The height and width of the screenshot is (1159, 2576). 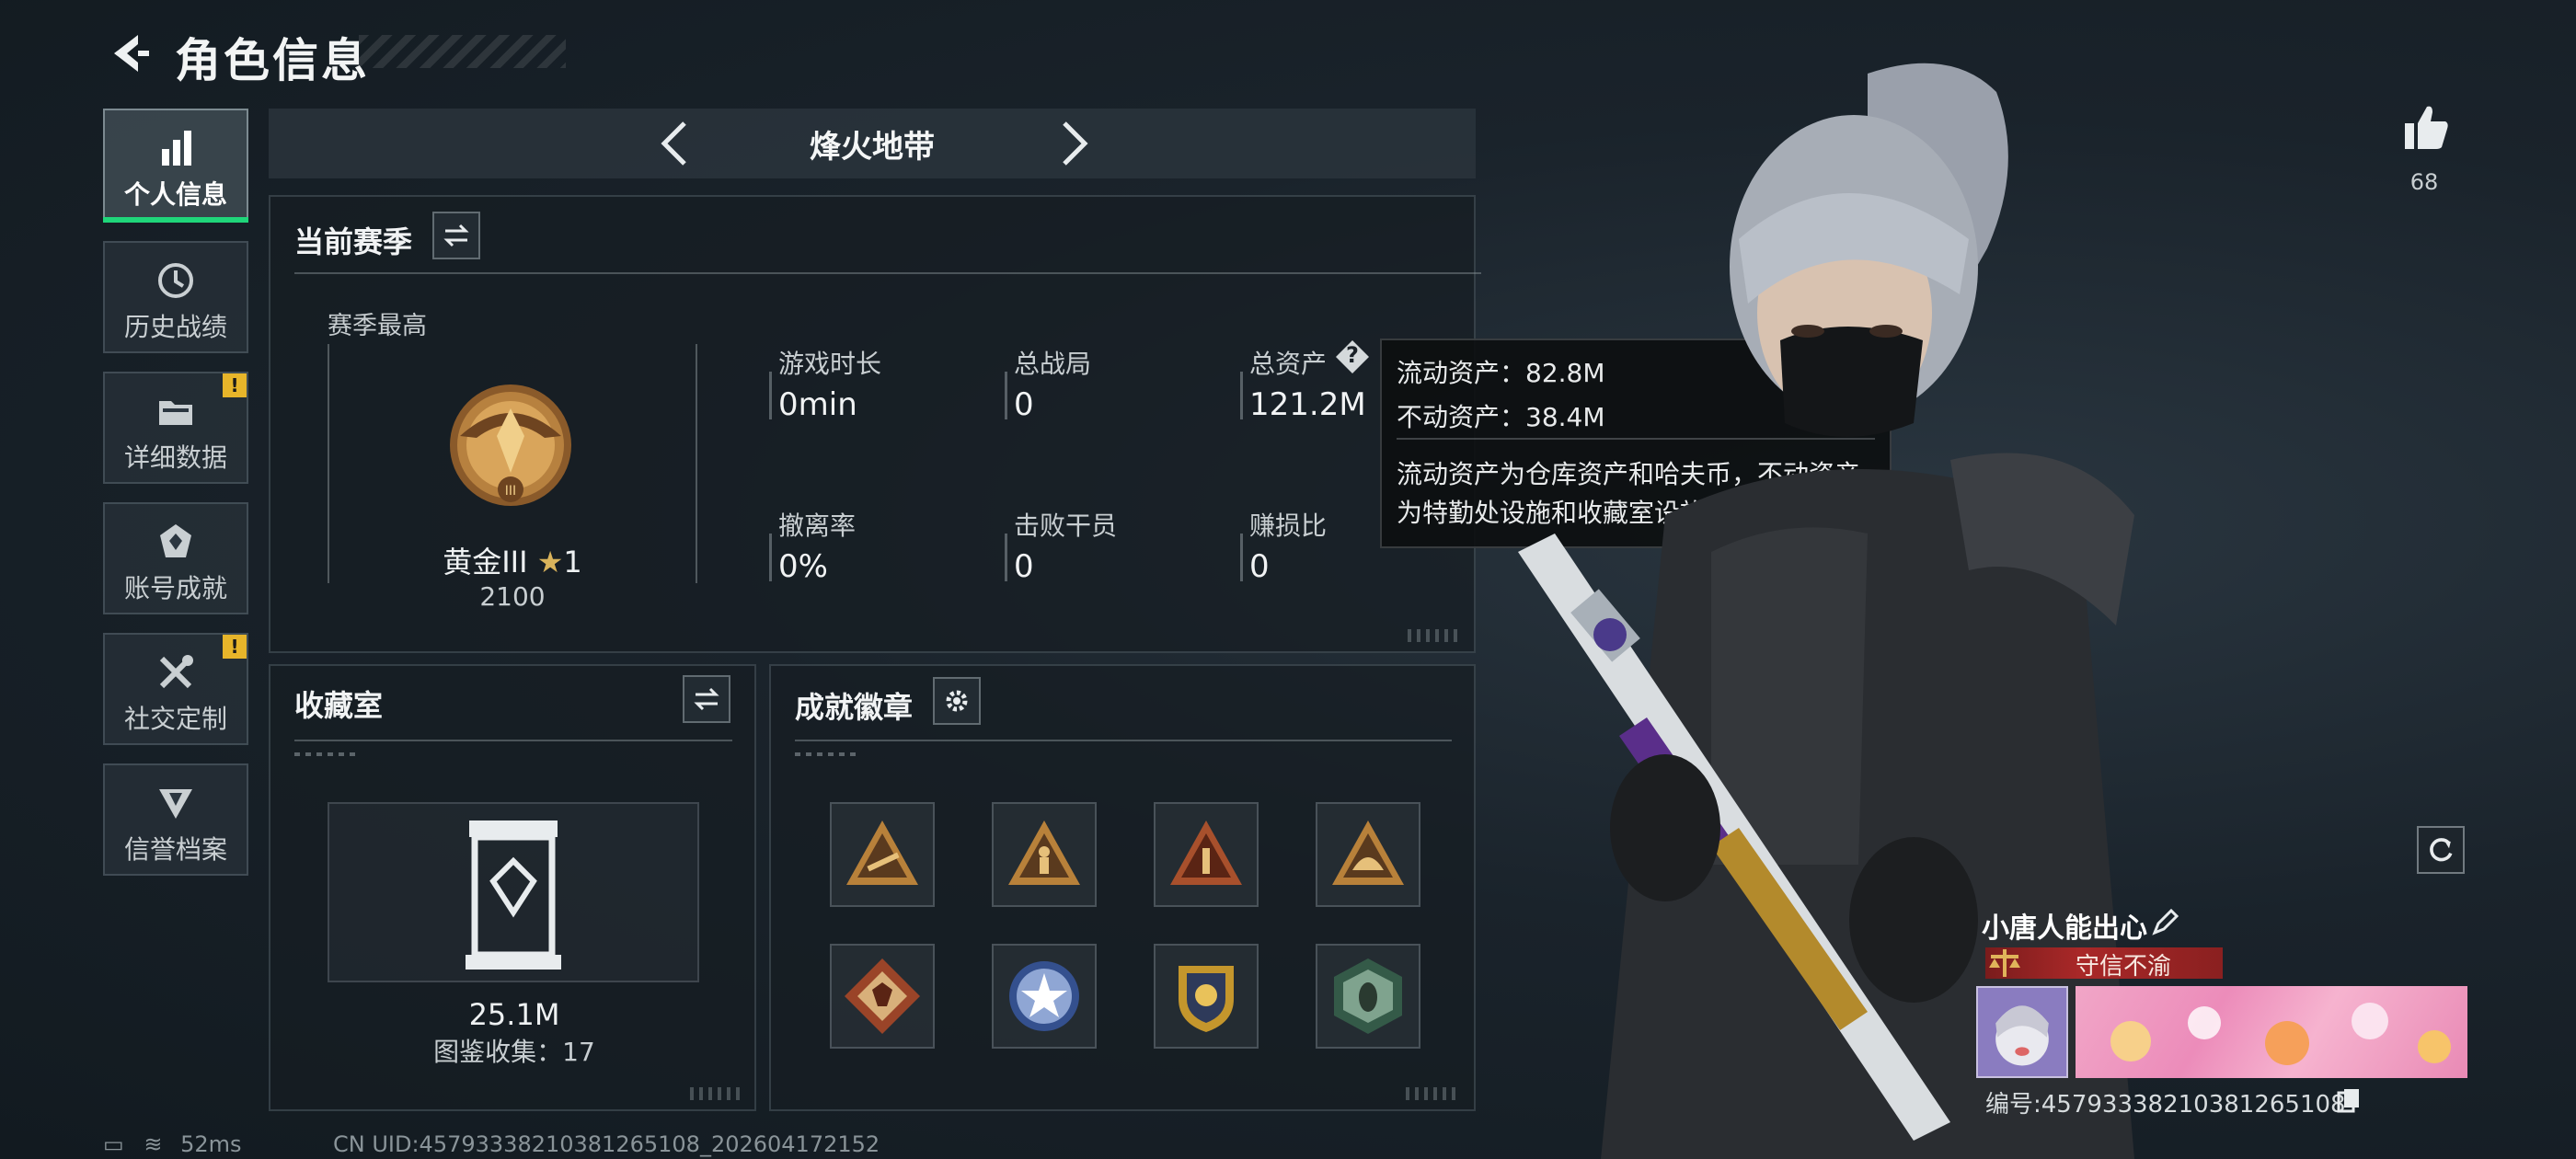 I want to click on nav-label: 账号成就, so click(x=175, y=588).